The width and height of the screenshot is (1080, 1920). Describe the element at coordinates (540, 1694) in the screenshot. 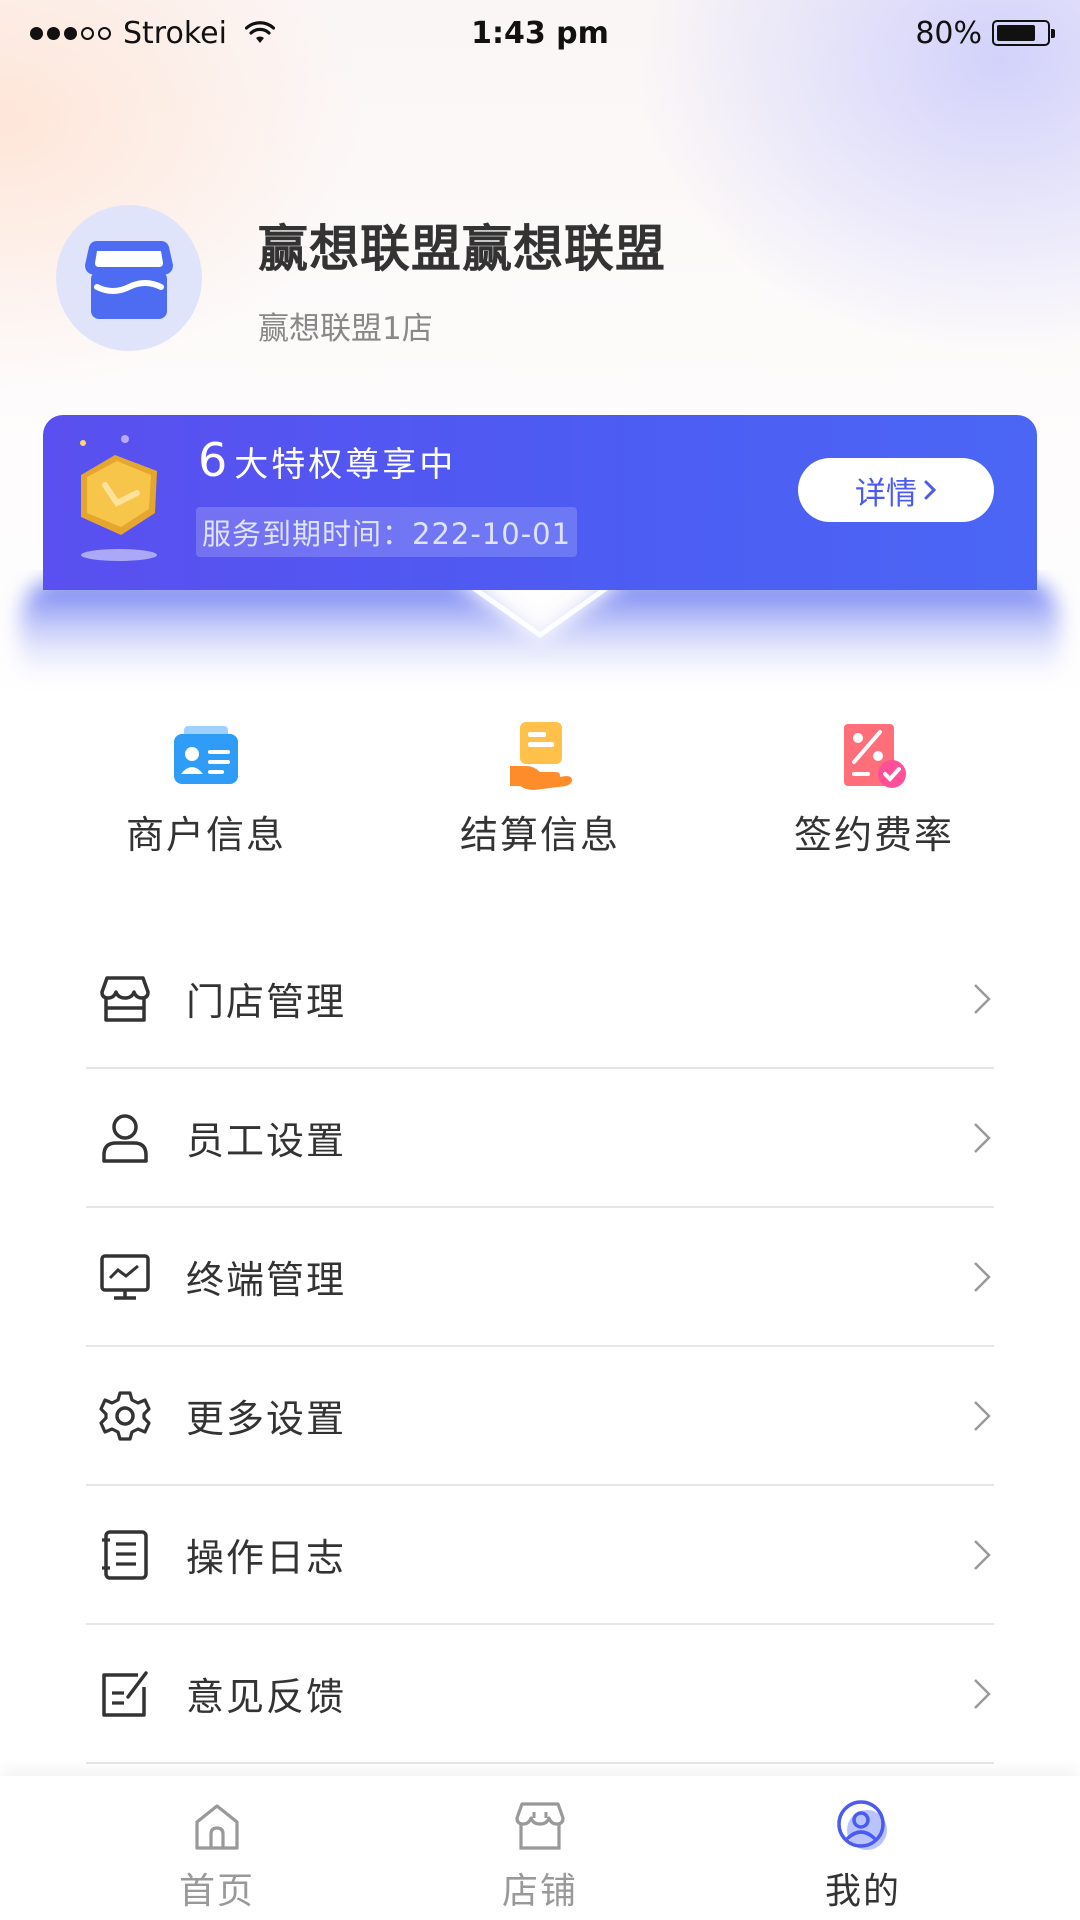

I see `menu-item-feedback: 意见反馈` at that location.